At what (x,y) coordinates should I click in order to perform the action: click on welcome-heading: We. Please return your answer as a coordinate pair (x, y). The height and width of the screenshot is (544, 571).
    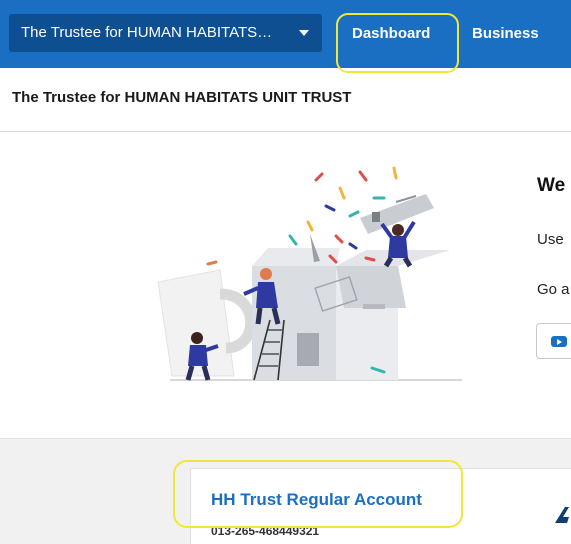
    Looking at the image, I should click on (551, 185).